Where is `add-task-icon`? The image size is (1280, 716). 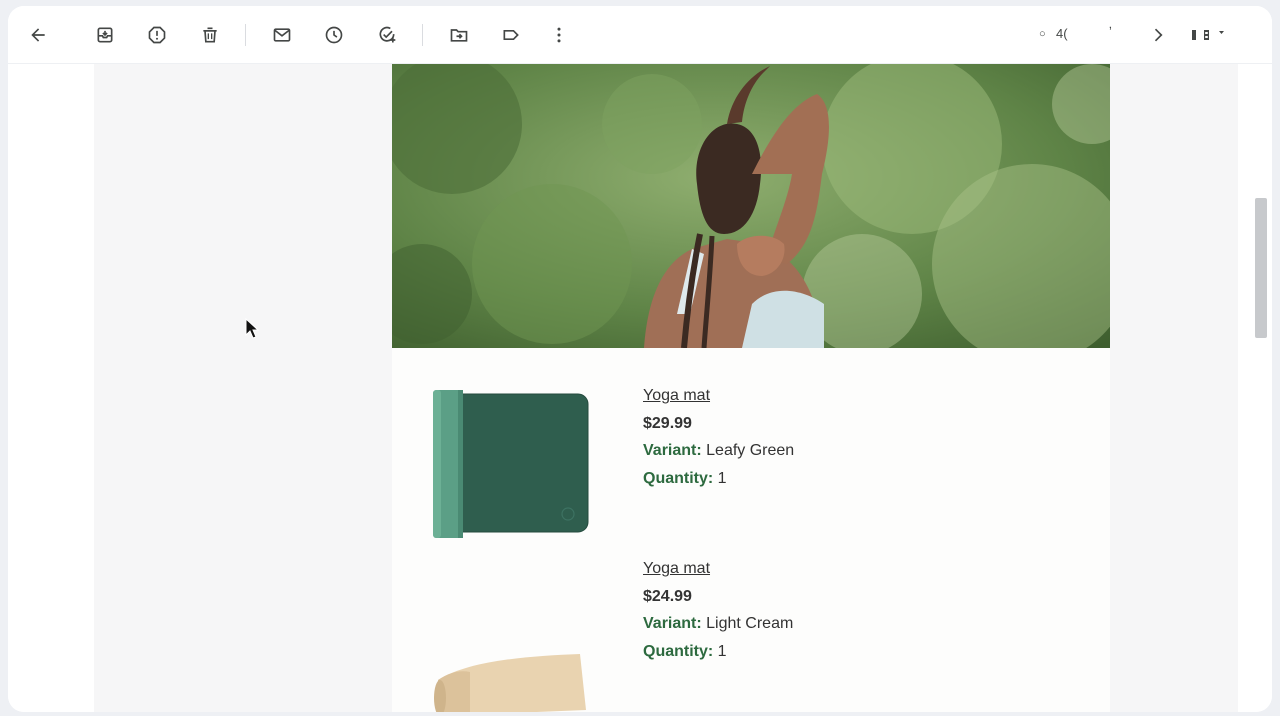
add-task-icon is located at coordinates (387, 34).